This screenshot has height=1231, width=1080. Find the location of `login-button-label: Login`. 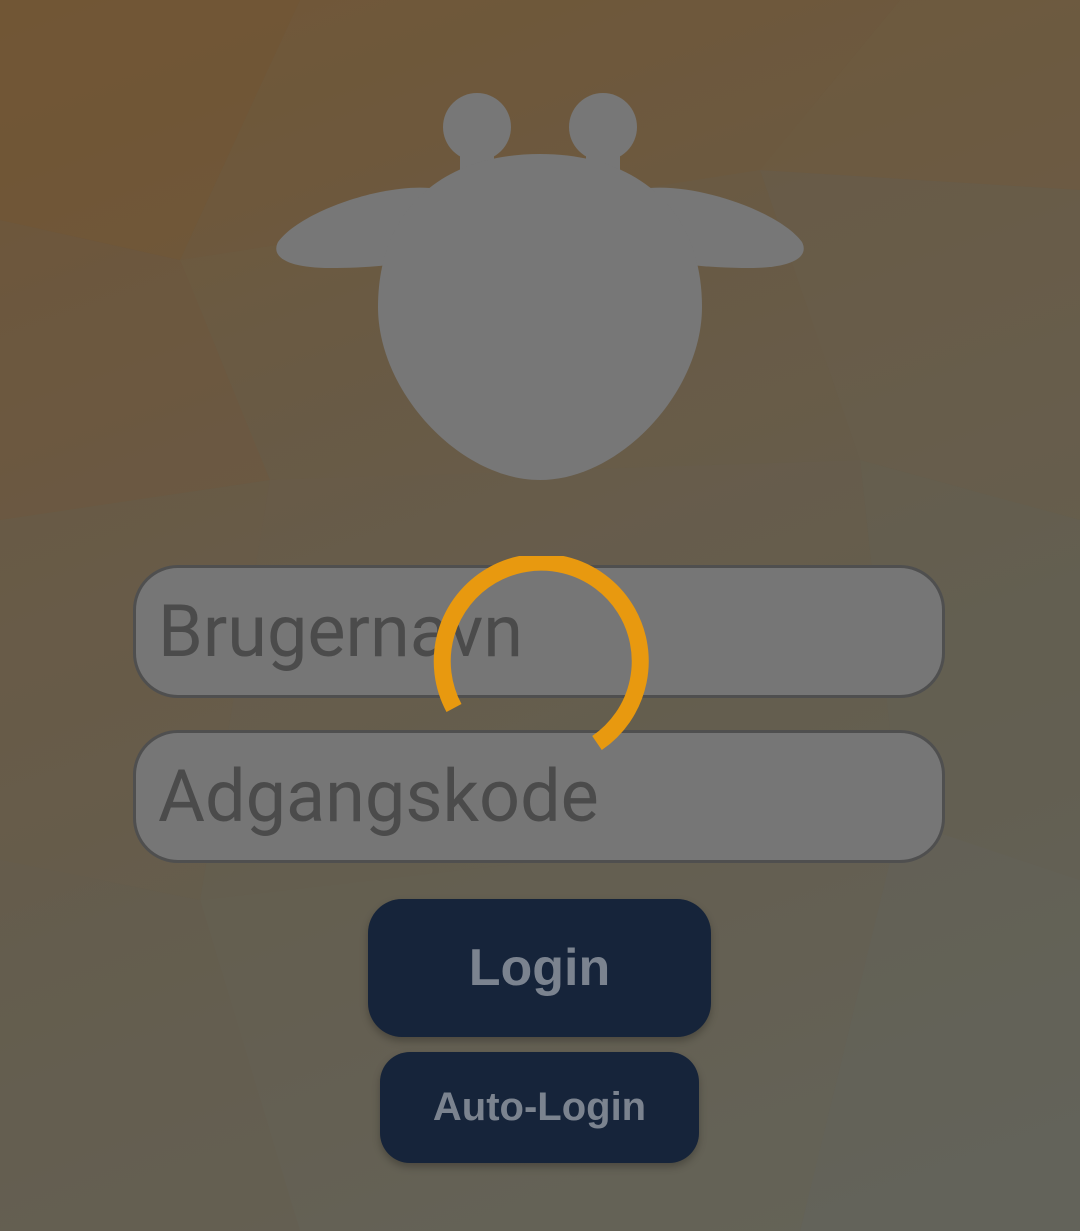

login-button-label: Login is located at coordinates (539, 968).